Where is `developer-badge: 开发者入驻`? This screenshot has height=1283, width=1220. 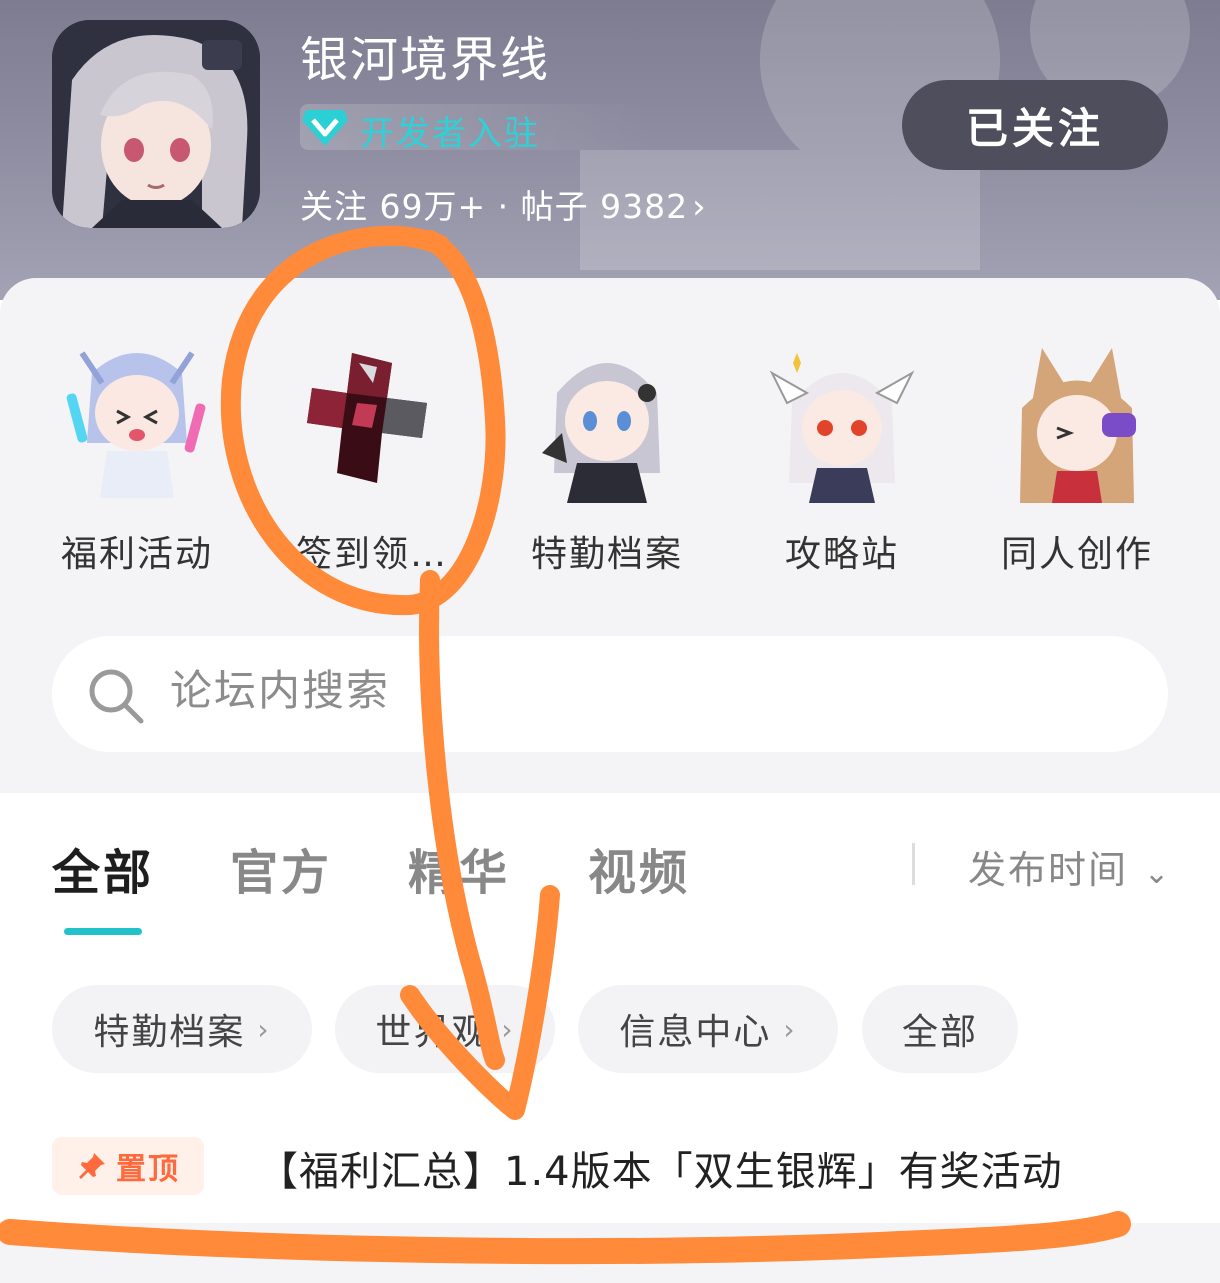 developer-badge: 开发者入驻 is located at coordinates (475, 129).